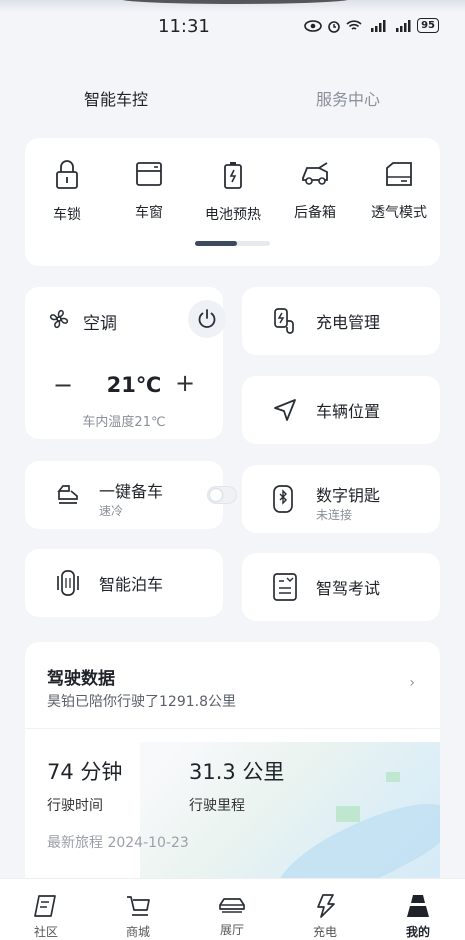  I want to click on eye-icon, so click(313, 25).